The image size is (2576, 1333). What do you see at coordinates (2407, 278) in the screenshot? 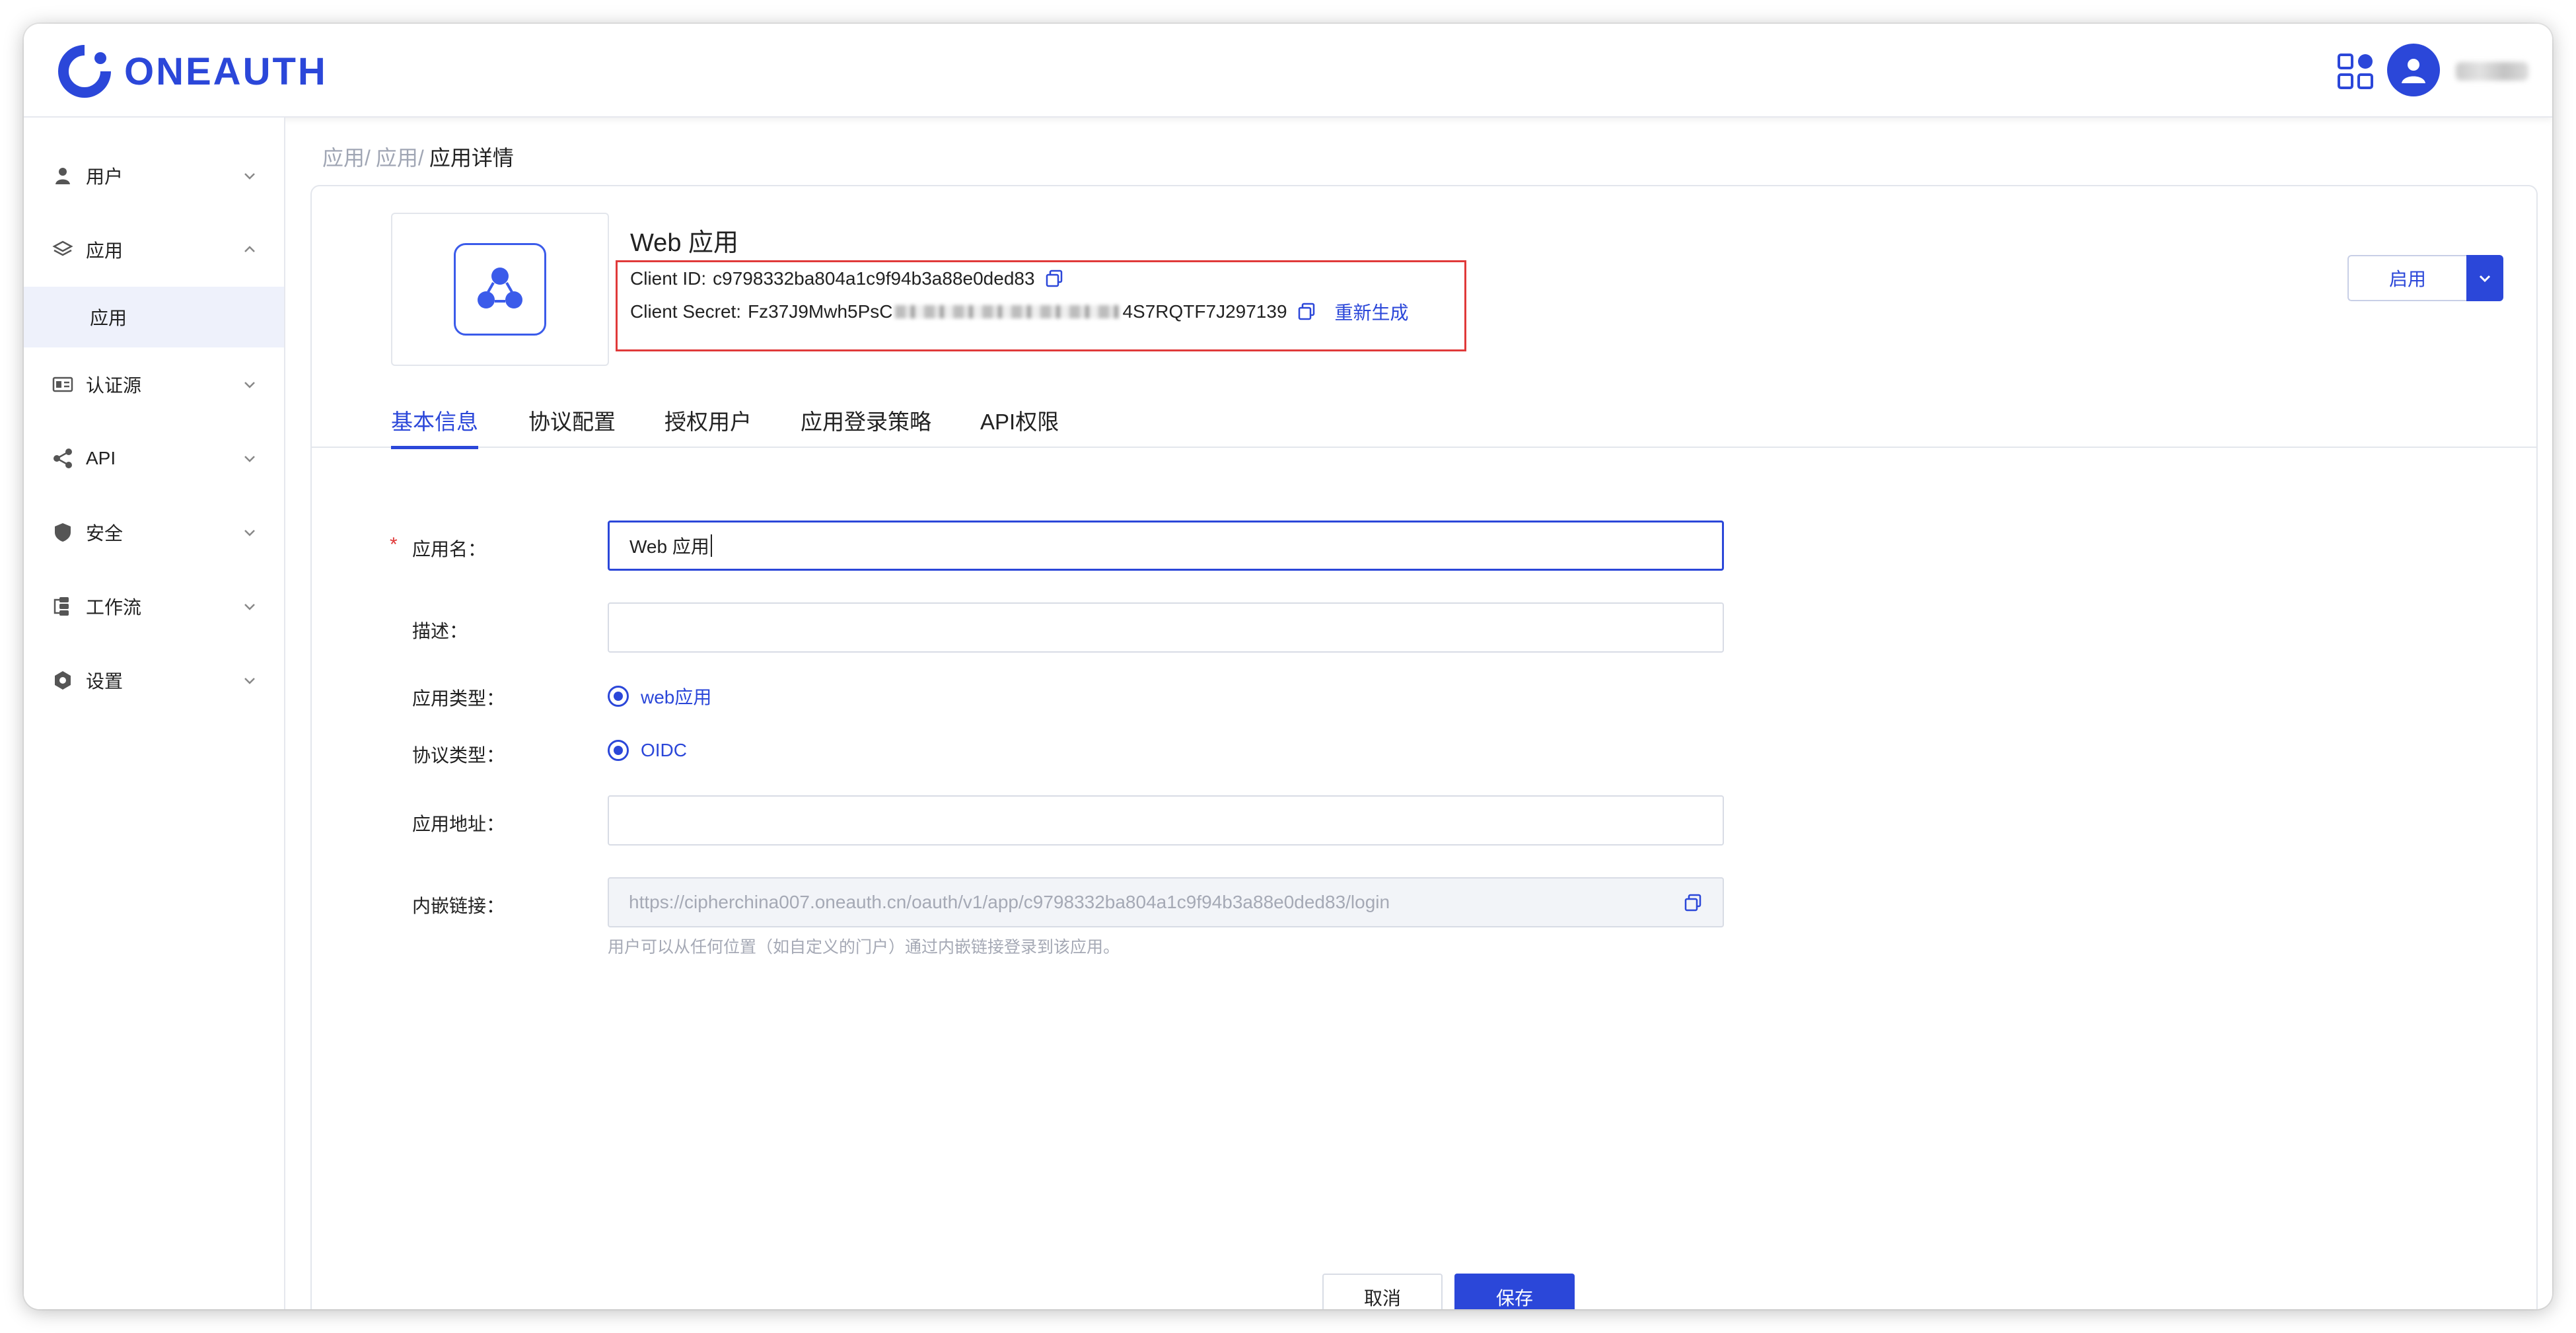
I see `enable-button: 启用` at bounding box center [2407, 278].